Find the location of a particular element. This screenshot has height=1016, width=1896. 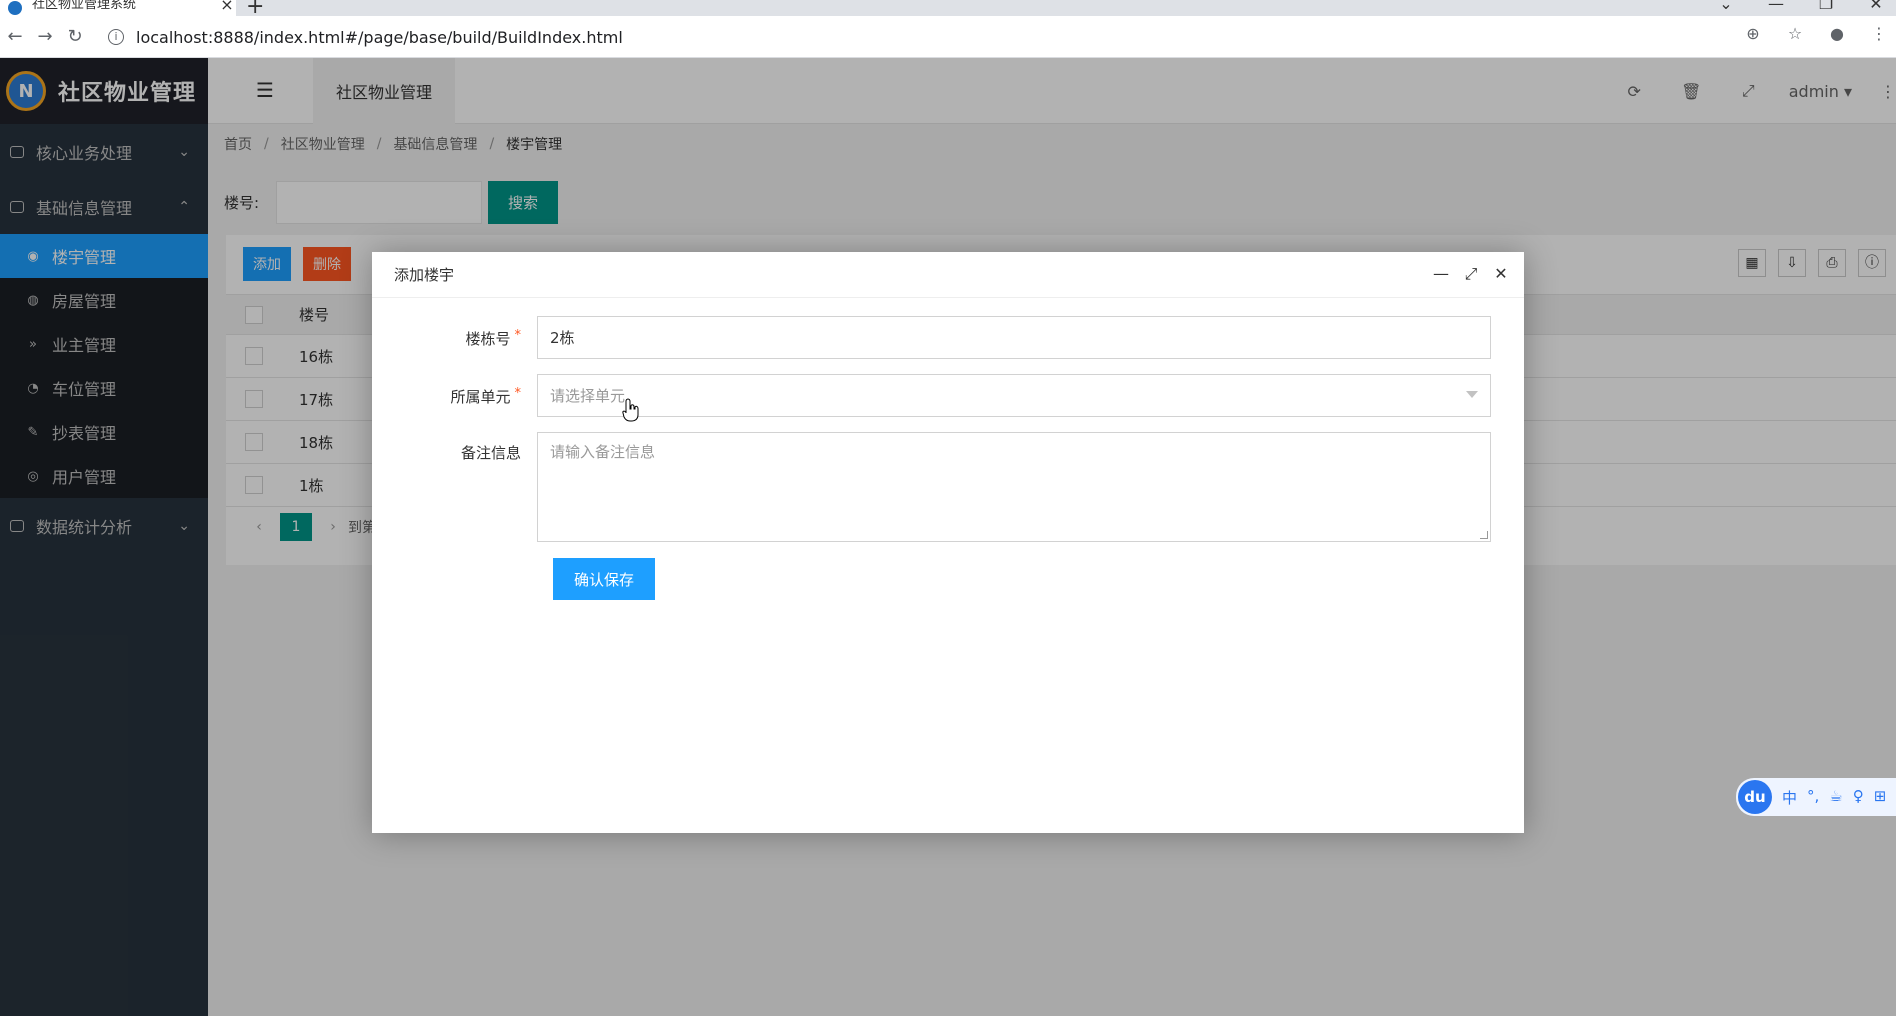

unit-select-placeholder: 请选择单元 is located at coordinates (588, 396).